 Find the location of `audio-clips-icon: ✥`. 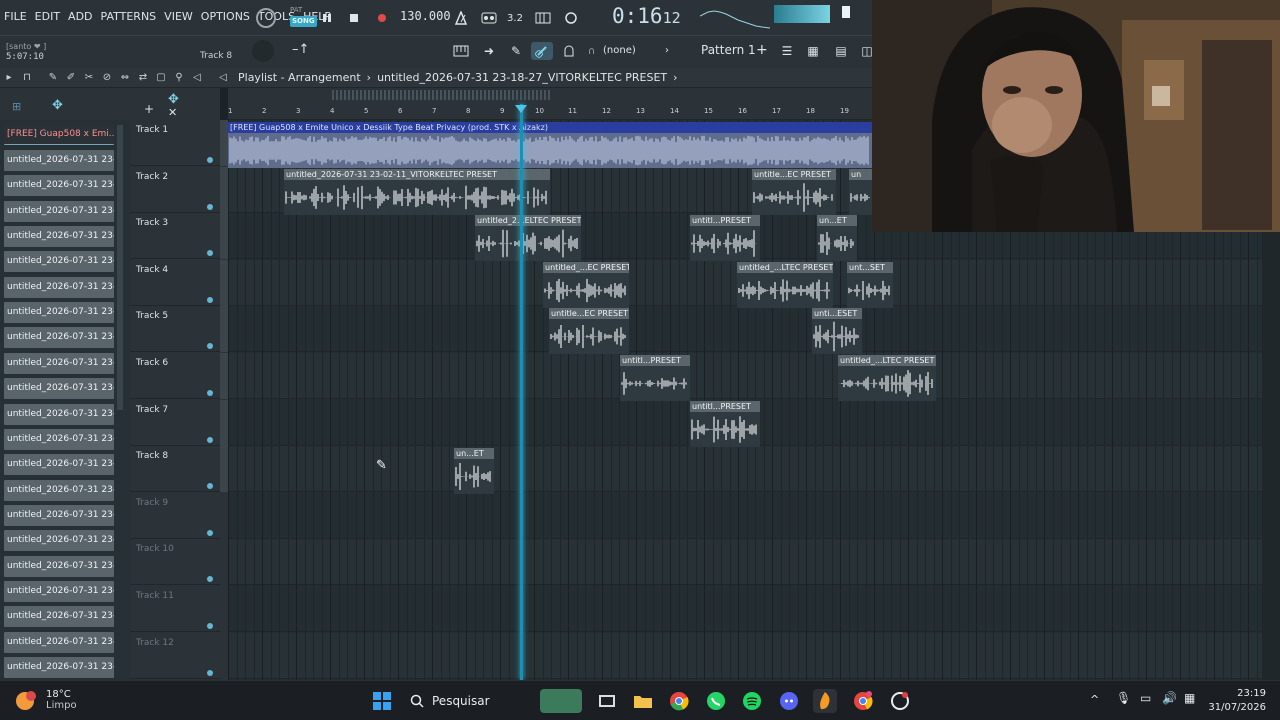

audio-clips-icon: ✥ is located at coordinates (57, 105).